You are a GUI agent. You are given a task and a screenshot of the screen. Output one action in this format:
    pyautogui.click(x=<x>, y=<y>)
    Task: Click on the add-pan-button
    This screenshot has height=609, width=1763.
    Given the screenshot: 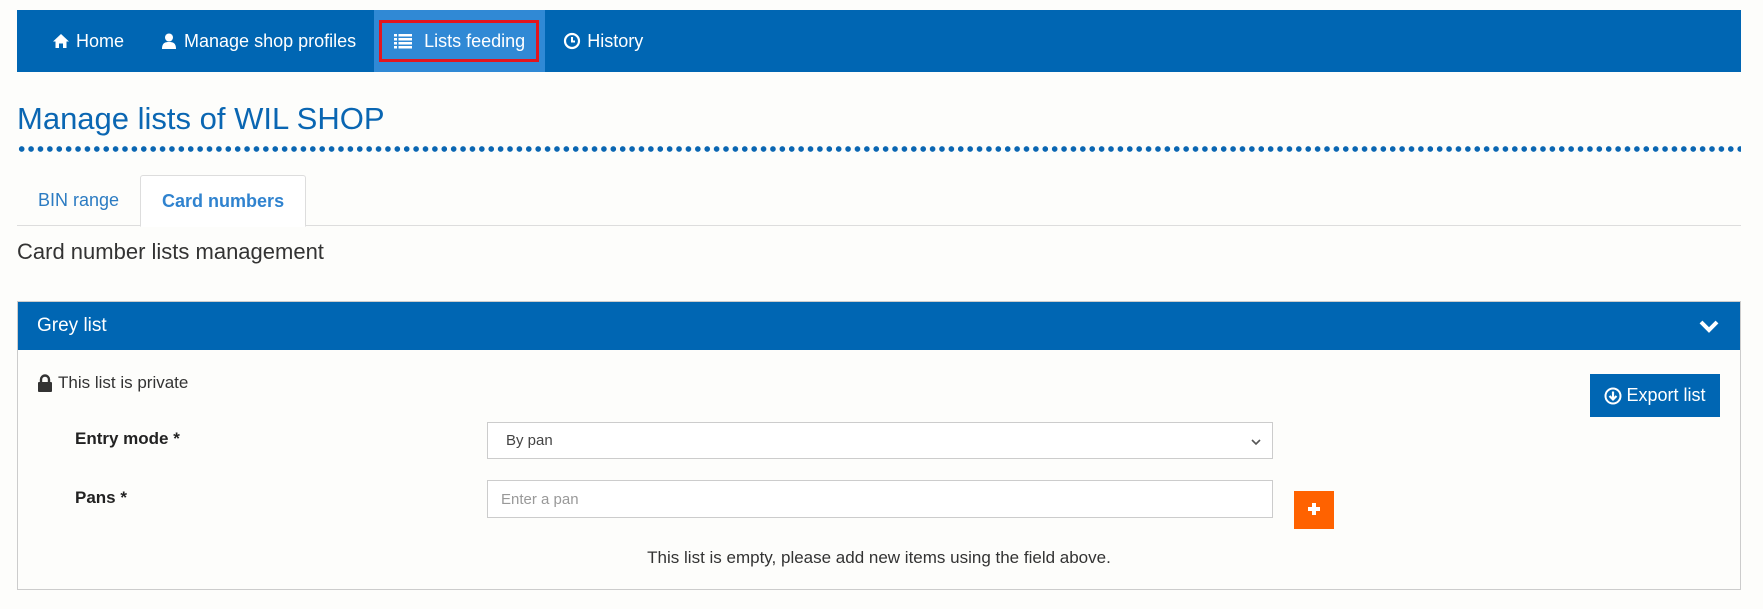 What is the action you would take?
    pyautogui.click(x=1314, y=510)
    